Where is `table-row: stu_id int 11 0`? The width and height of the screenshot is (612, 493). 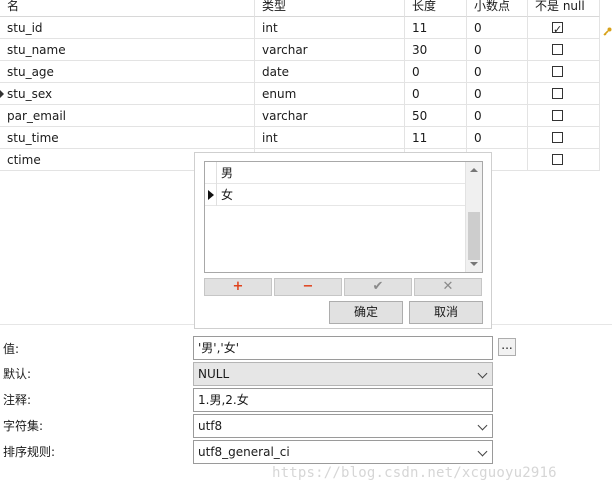 table-row: stu_id int 11 0 is located at coordinates (306, 28).